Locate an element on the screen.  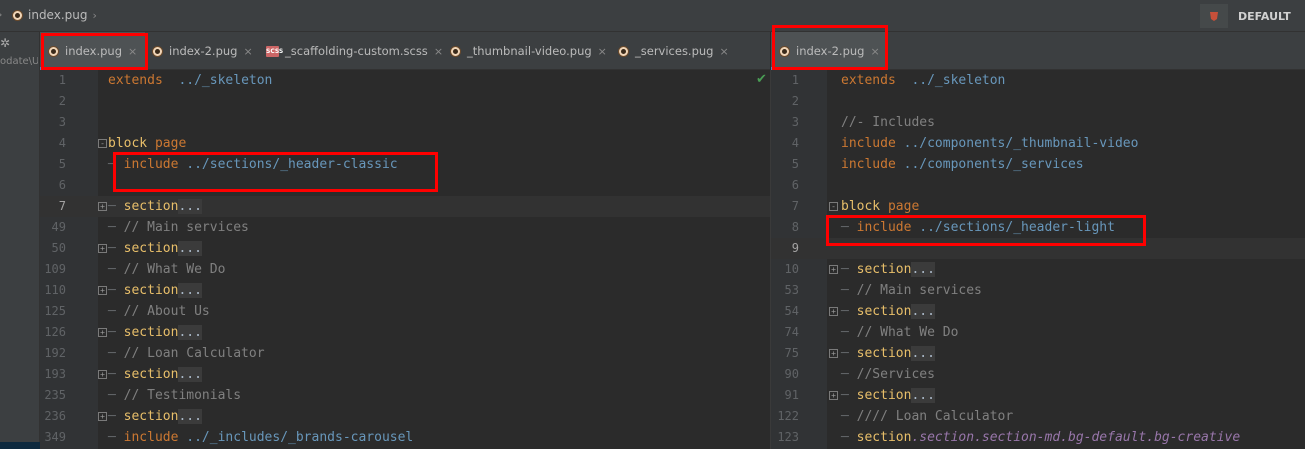
profile-label: DEFAULT is located at coordinates (1264, 16).